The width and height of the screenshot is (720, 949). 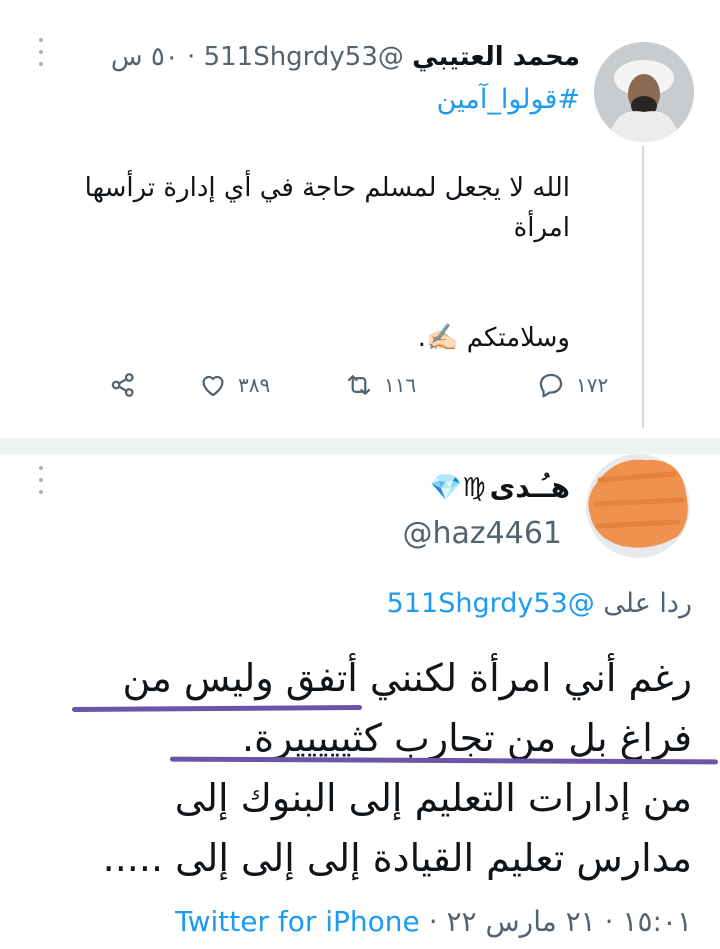 I want to click on tweet-meta: ١٥:٠١ · ٢١ مارس ٢٢ · Twitter for iPhone, so click(x=433, y=922).